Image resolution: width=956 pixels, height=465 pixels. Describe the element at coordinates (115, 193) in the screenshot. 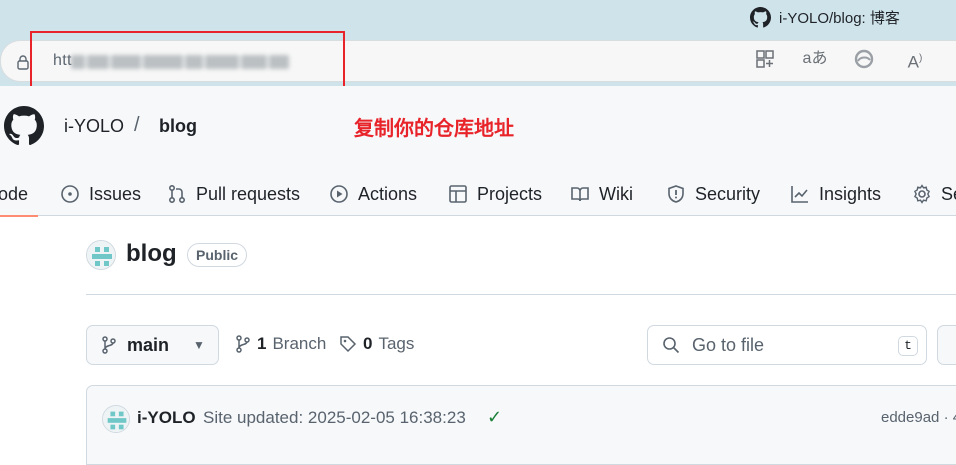

I see `tab-issues-label: Issues` at that location.